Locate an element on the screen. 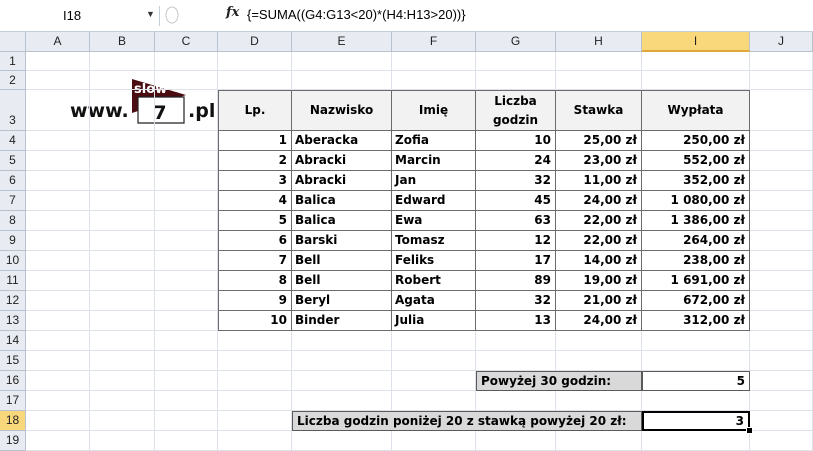 This screenshot has width=813, height=451. table-cell: 352,00 zł is located at coordinates (696, 181).